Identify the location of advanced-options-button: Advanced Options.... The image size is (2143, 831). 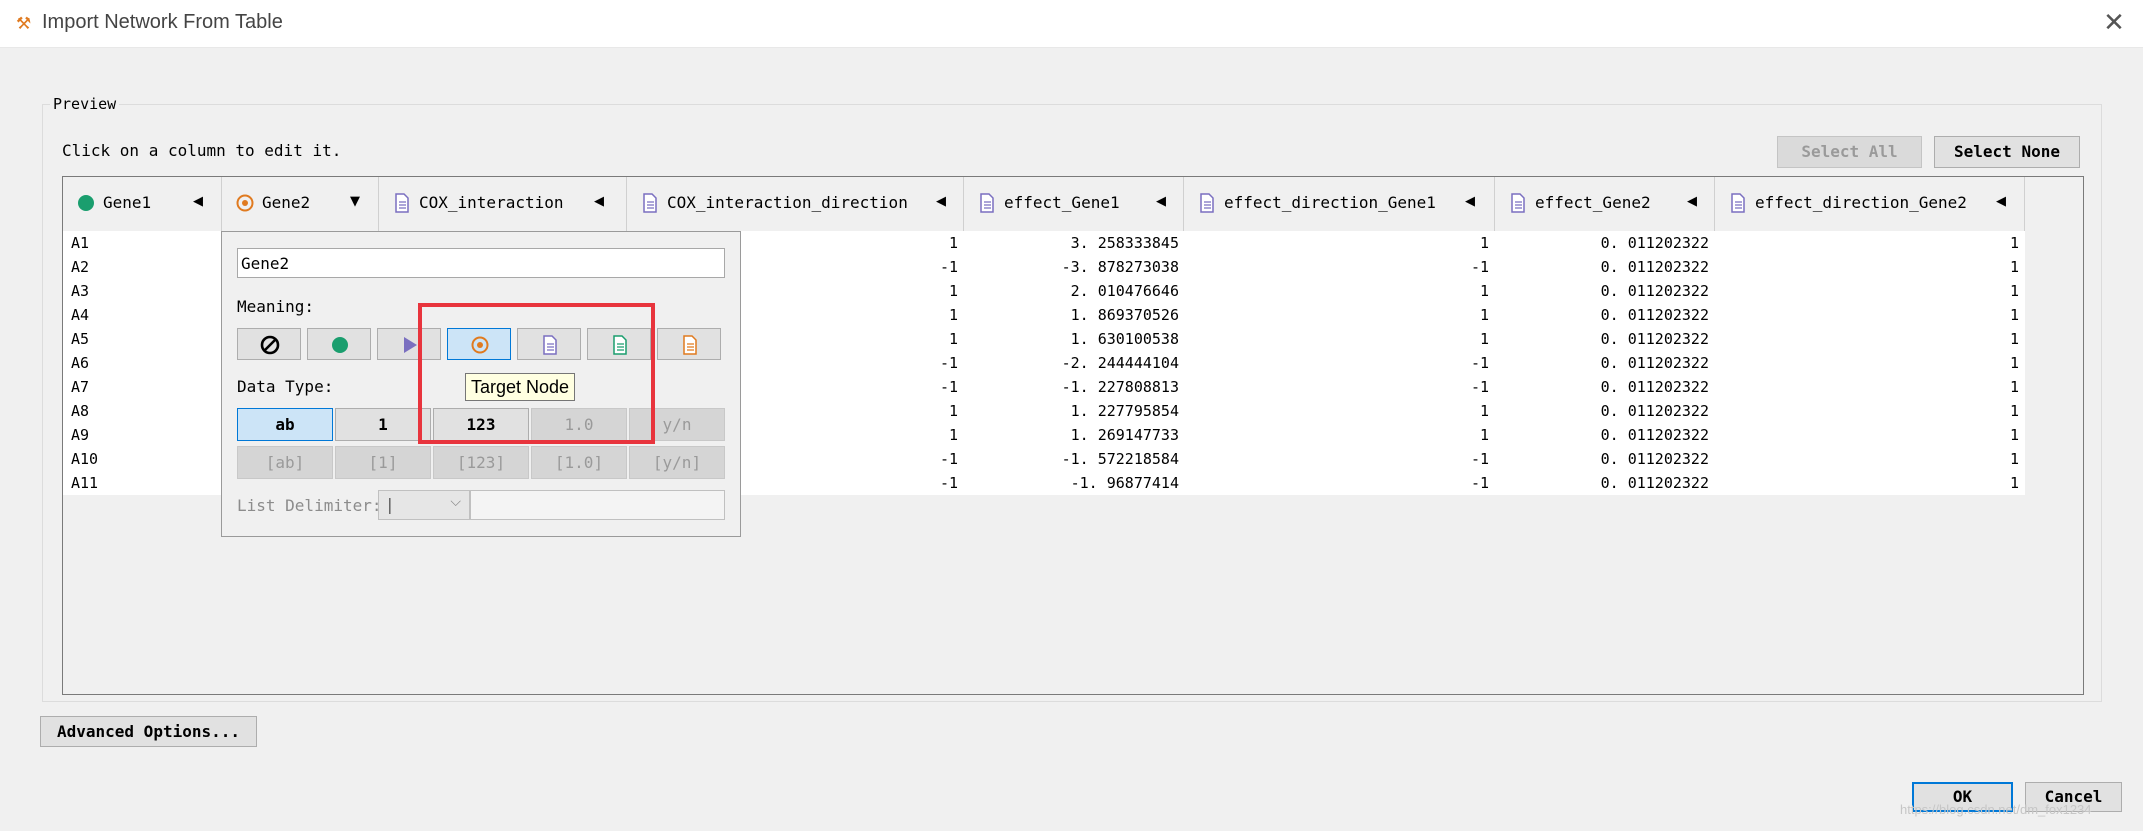
(148, 731).